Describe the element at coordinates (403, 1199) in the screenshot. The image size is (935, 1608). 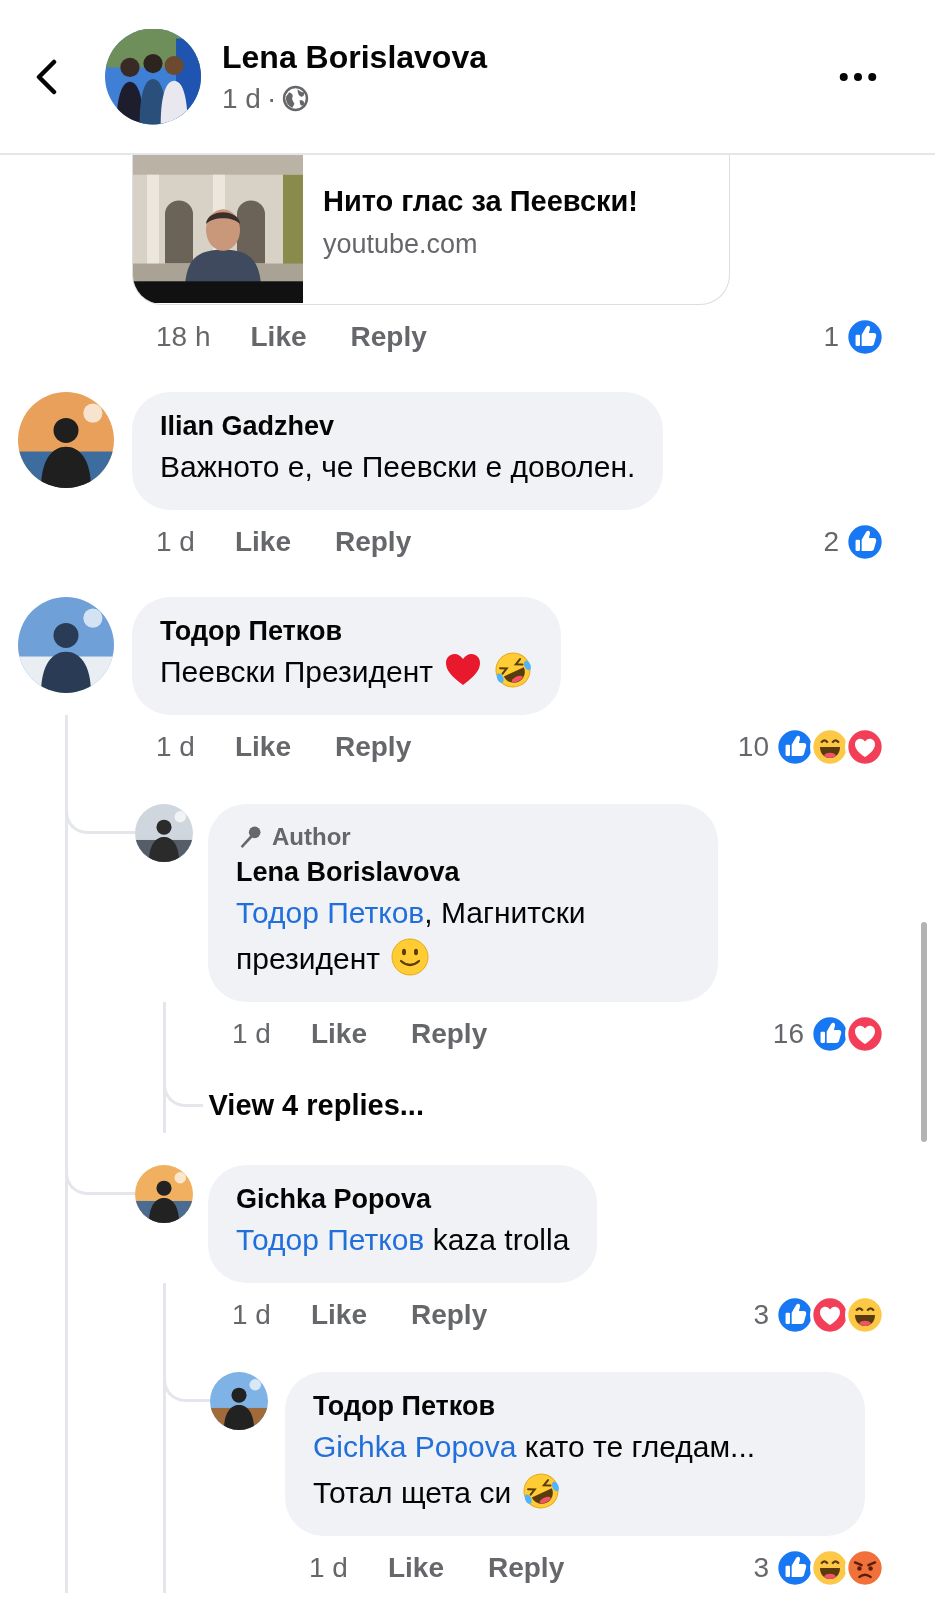
I see `commenter-name: Gichka Popova` at that location.